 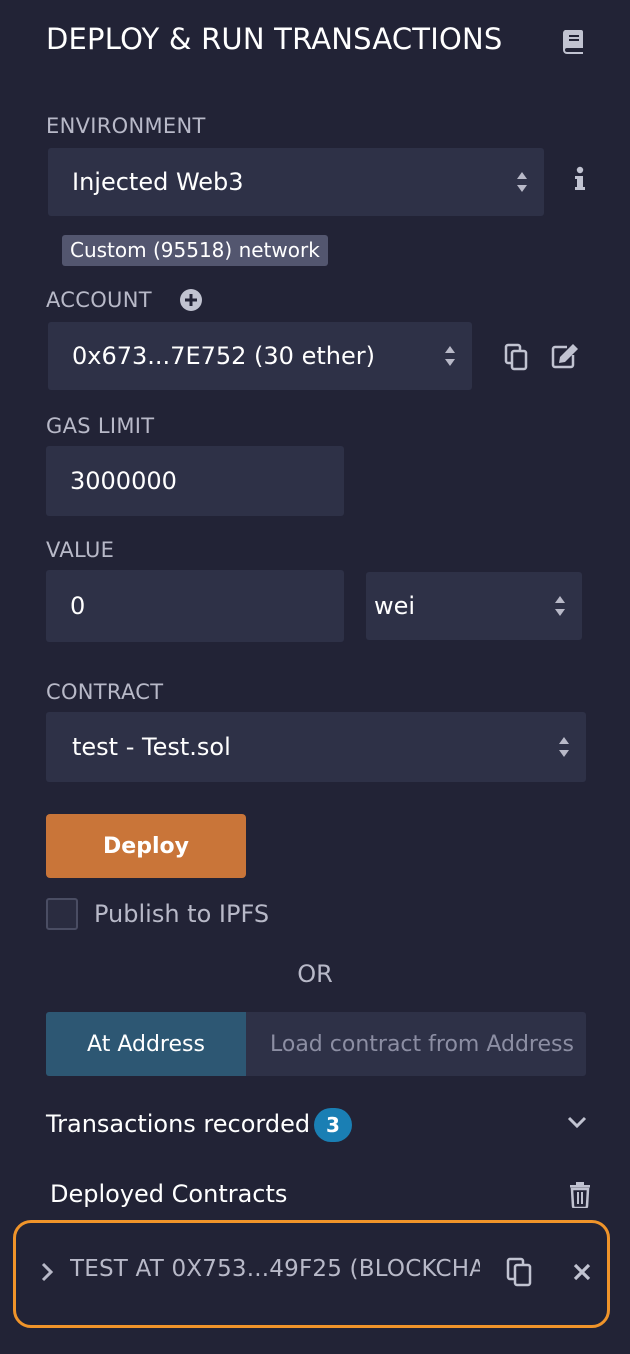 What do you see at coordinates (574, 41) in the screenshot?
I see `book-icon` at bounding box center [574, 41].